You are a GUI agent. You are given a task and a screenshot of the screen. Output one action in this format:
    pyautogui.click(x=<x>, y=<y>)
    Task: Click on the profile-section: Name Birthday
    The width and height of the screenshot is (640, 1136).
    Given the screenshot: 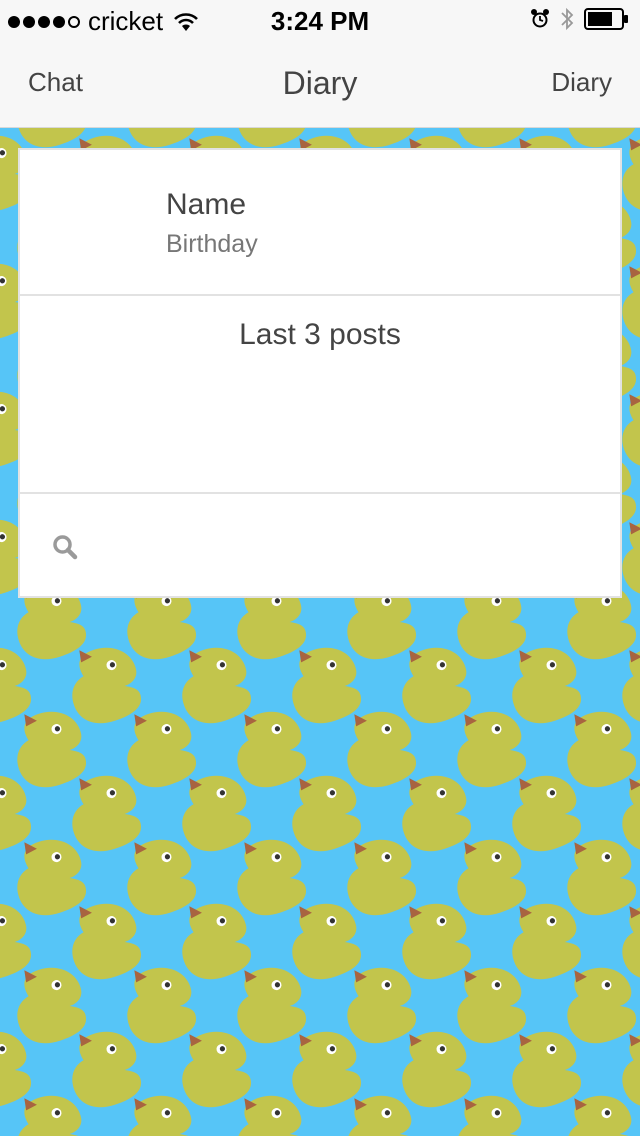 What is the action you would take?
    pyautogui.click(x=320, y=223)
    